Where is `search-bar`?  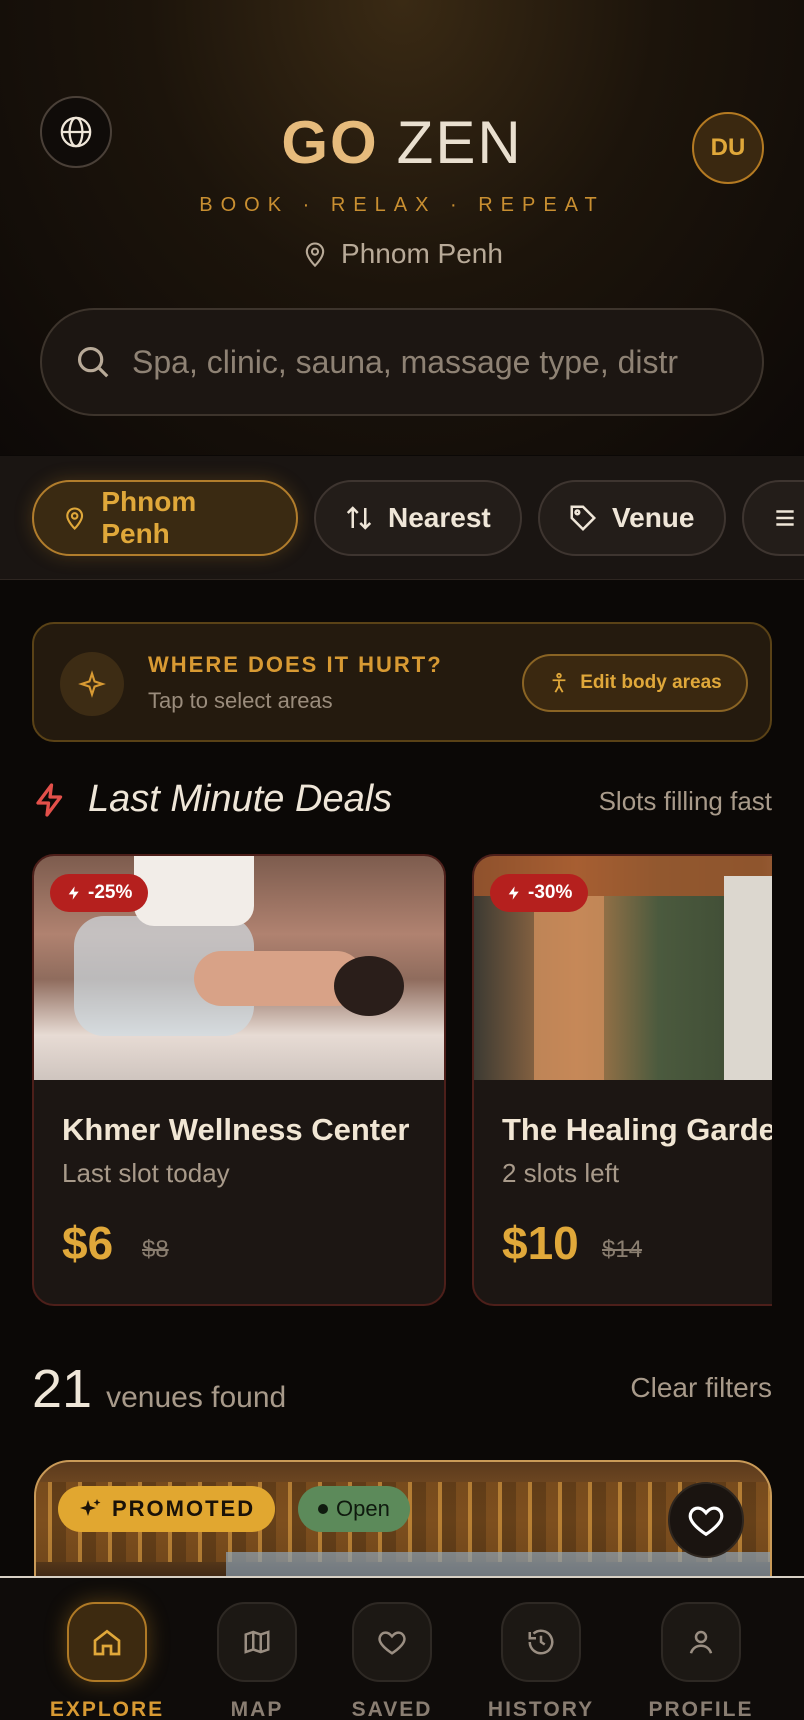
search-bar is located at coordinates (402, 362).